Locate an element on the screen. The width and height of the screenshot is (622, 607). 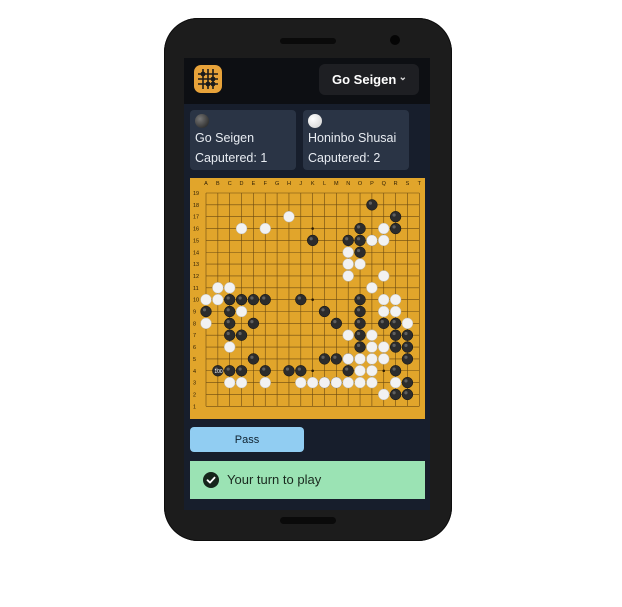
row-label: 6 is located at coordinates (194, 348).